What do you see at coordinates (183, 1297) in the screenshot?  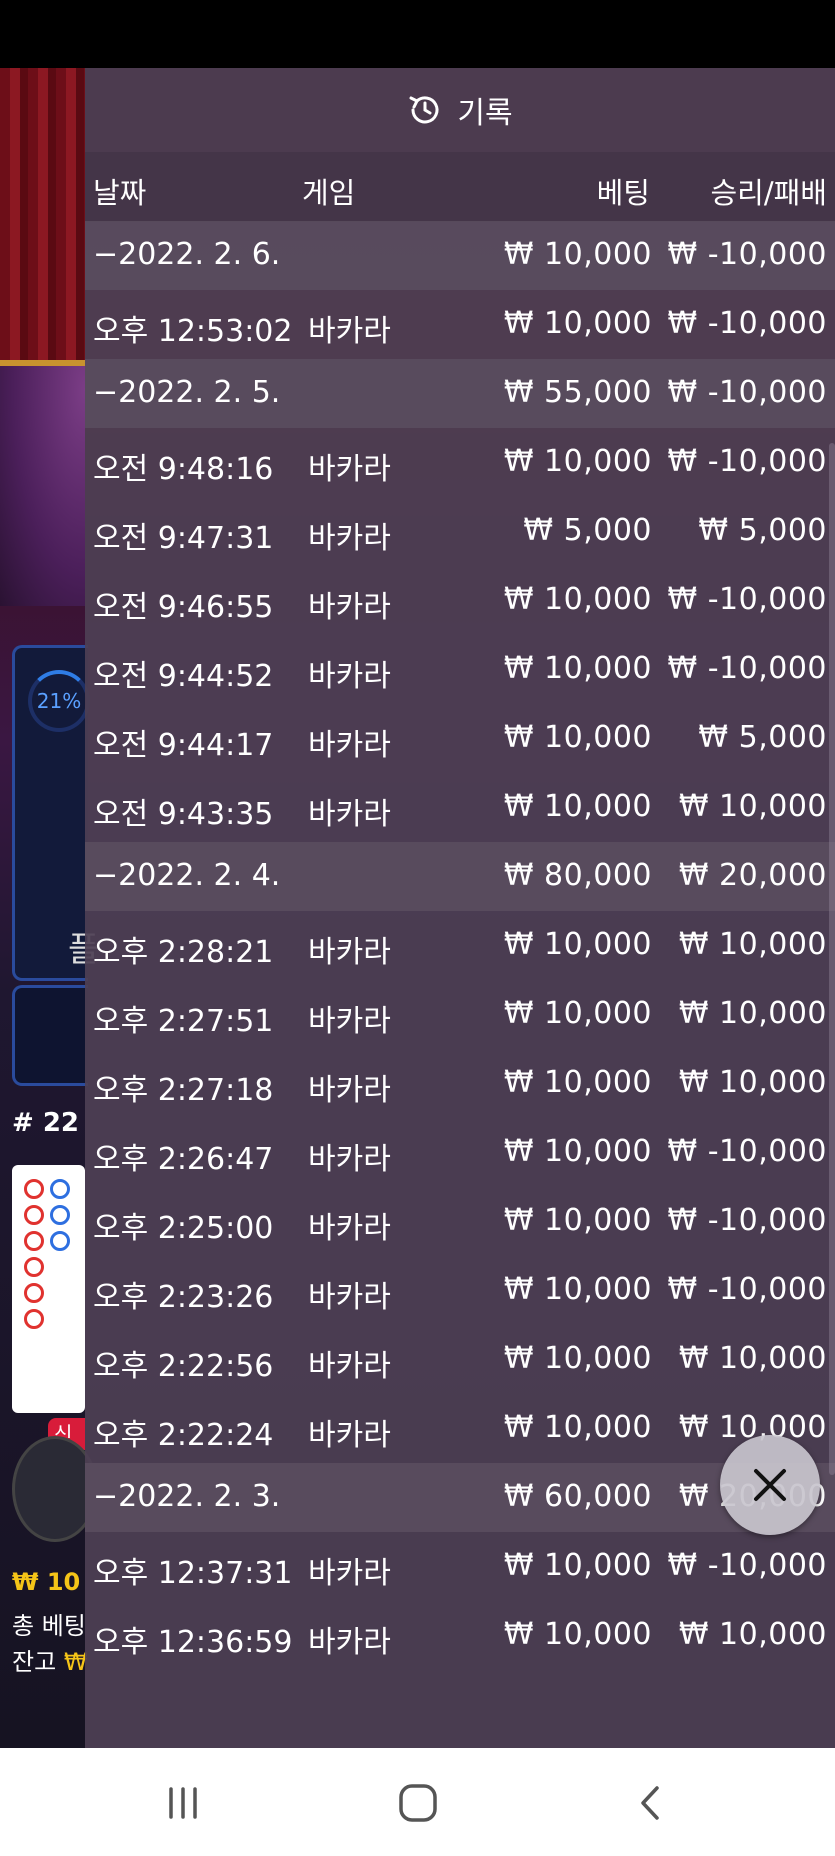 I see `row-date: 오후 2:23:26` at bounding box center [183, 1297].